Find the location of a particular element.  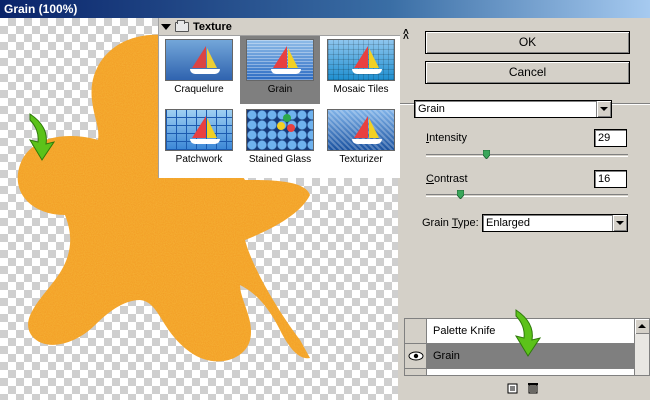

collapse-triangle-icon is located at coordinates (166, 26).